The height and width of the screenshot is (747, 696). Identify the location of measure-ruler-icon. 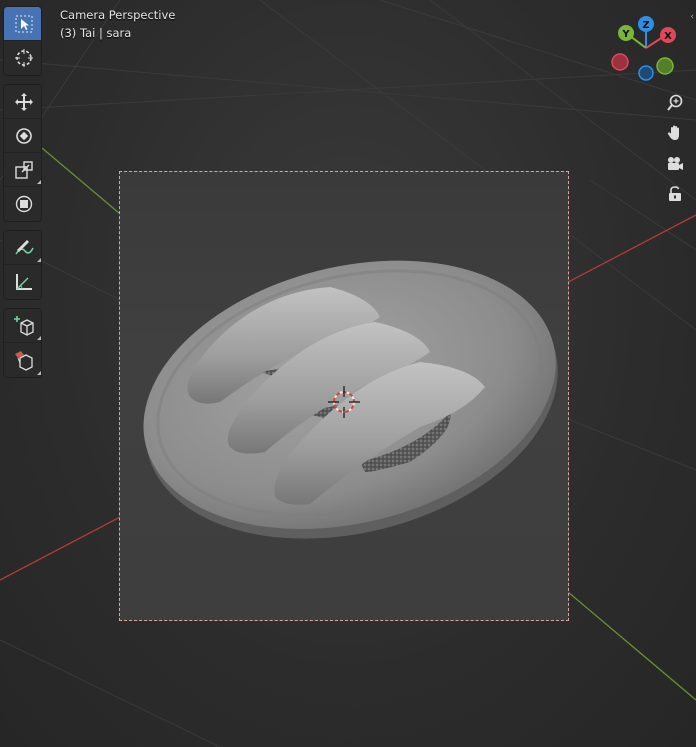
(23, 282).